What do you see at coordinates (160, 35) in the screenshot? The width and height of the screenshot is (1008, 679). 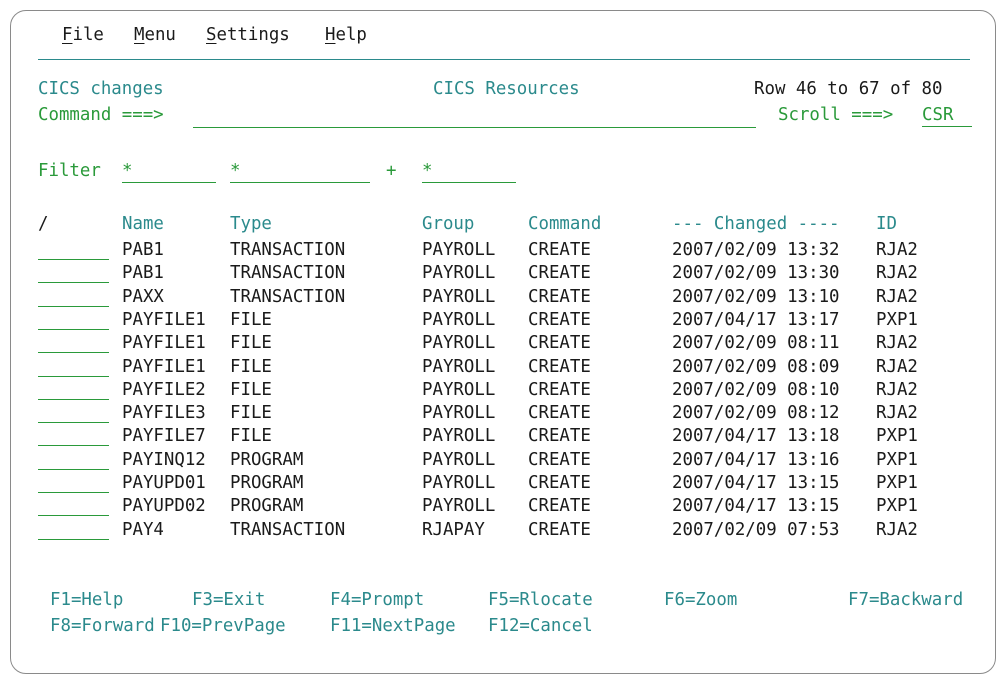 I see `menu-menu-label: enu` at bounding box center [160, 35].